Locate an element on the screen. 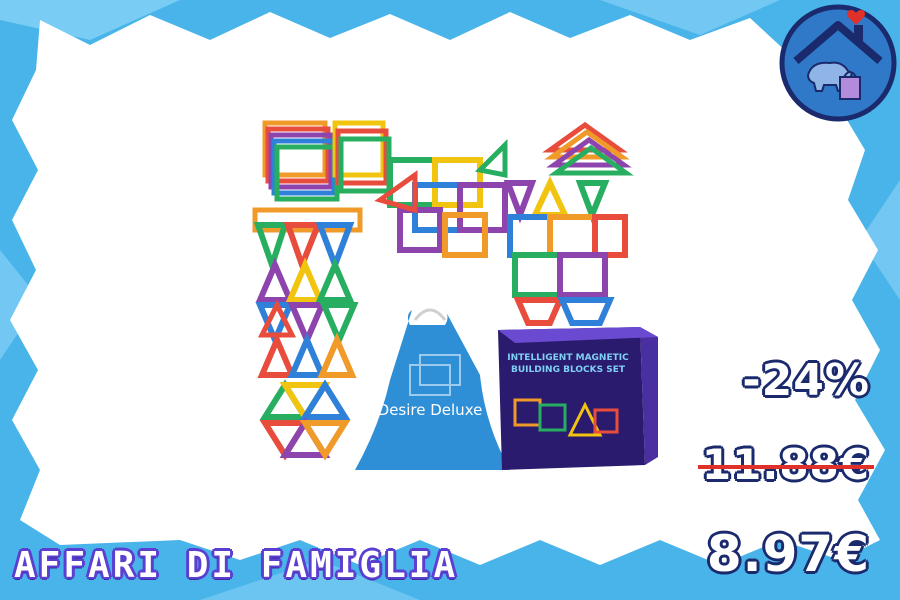 The height and width of the screenshot is (600, 900). old-price: 11.88€ is located at coordinates (785, 464).